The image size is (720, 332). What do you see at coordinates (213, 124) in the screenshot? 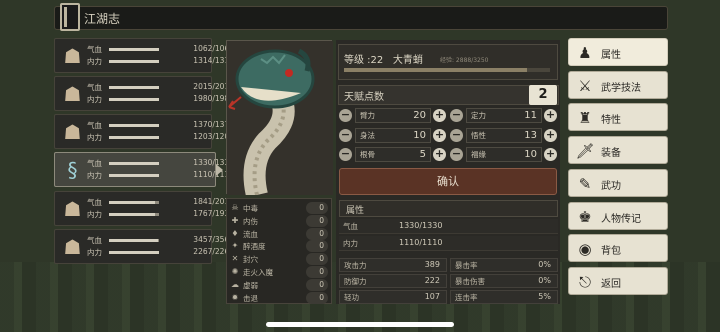
I see `hp-value: 1370/1370` at bounding box center [213, 124].